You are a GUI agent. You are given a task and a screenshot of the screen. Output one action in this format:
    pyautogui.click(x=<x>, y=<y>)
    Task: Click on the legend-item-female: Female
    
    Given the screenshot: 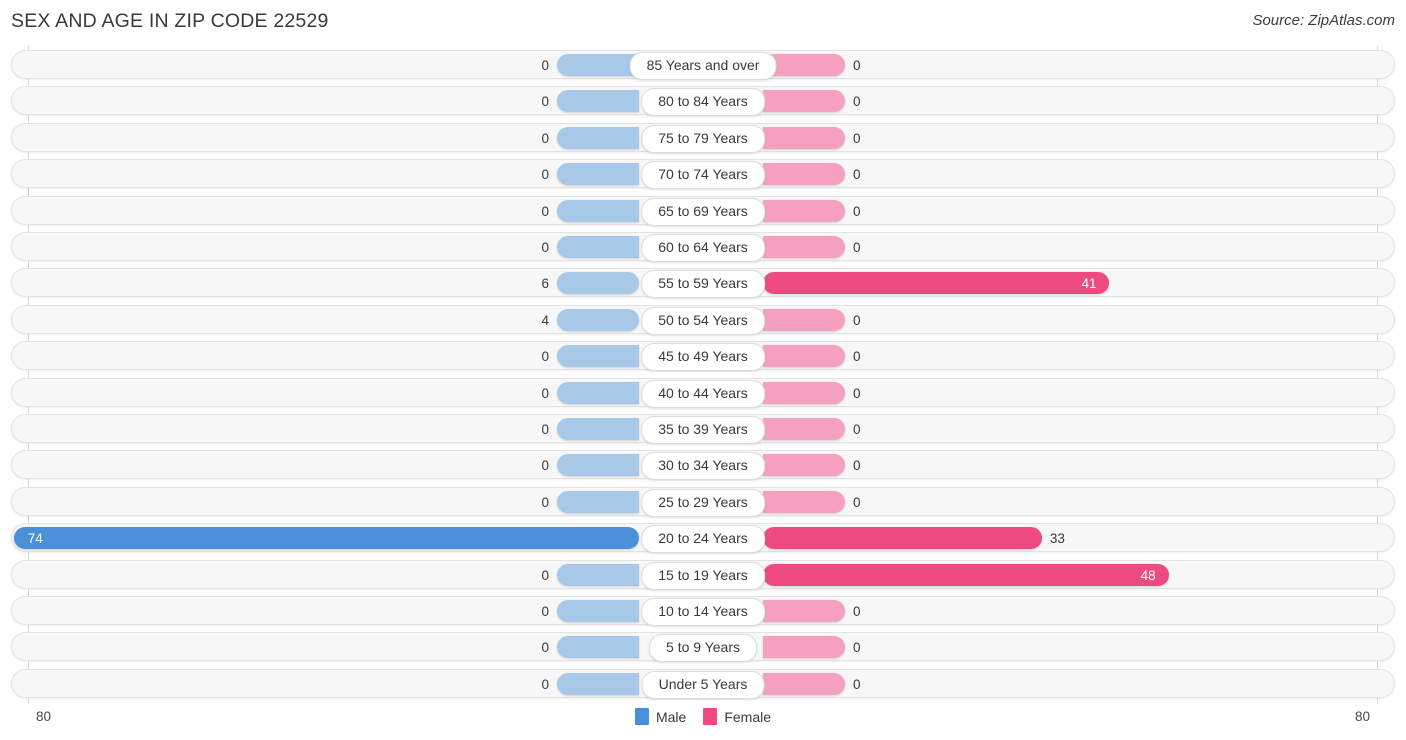 What is the action you would take?
    pyautogui.click(x=737, y=716)
    